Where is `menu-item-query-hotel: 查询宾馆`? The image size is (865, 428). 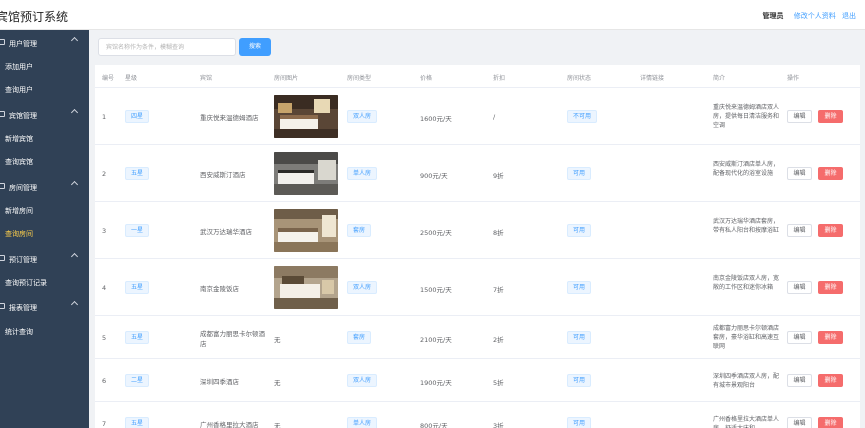 menu-item-query-hotel: 查询宾馆 is located at coordinates (19, 162).